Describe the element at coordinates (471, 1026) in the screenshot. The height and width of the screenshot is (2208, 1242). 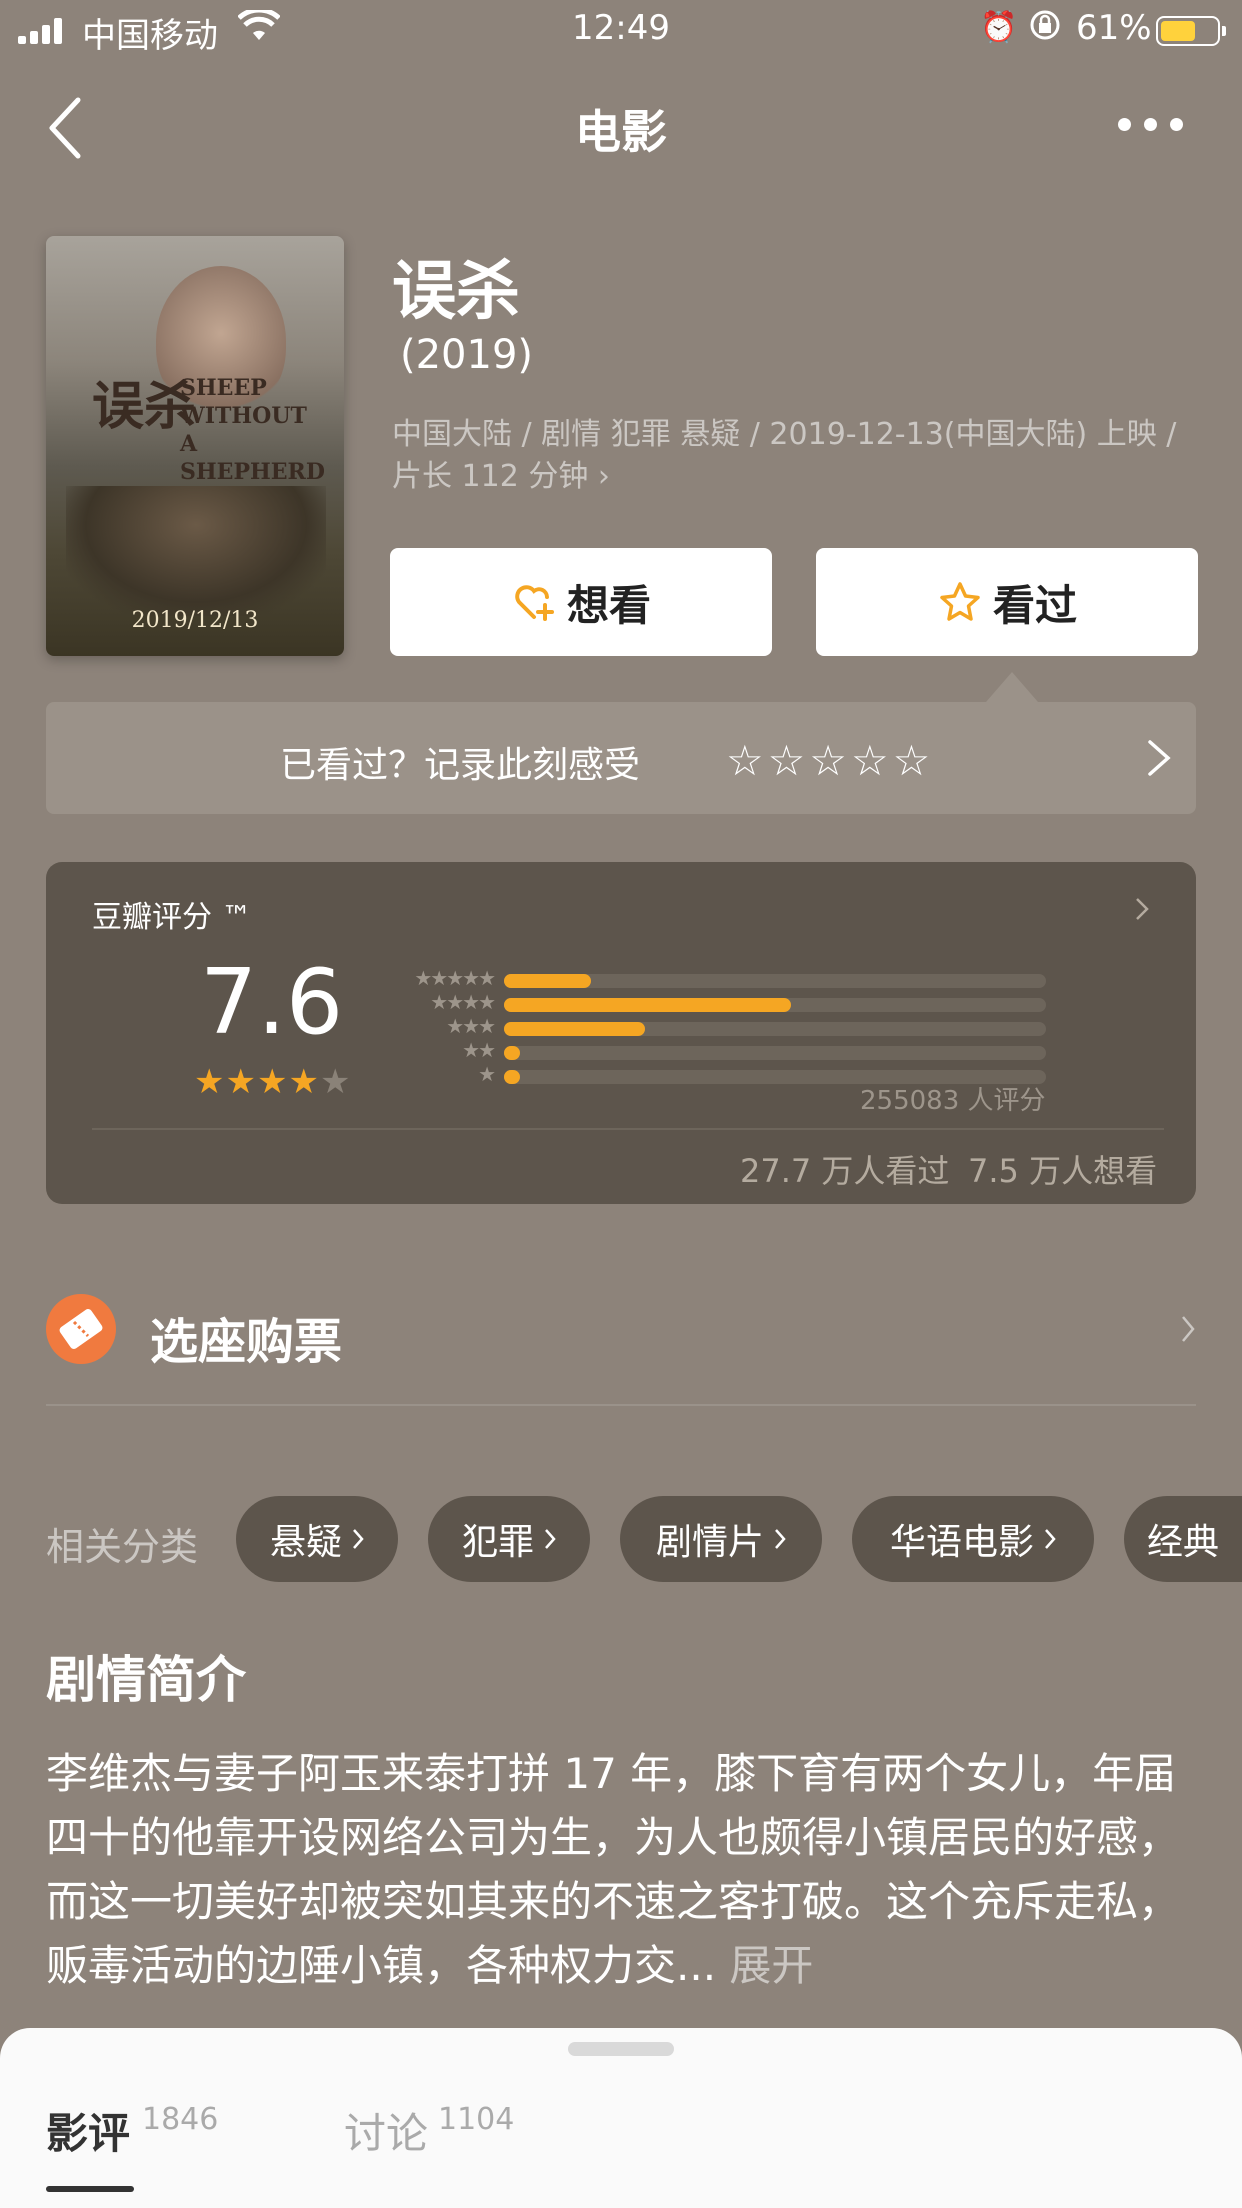
I see `distribution-stars: ★★★` at that location.